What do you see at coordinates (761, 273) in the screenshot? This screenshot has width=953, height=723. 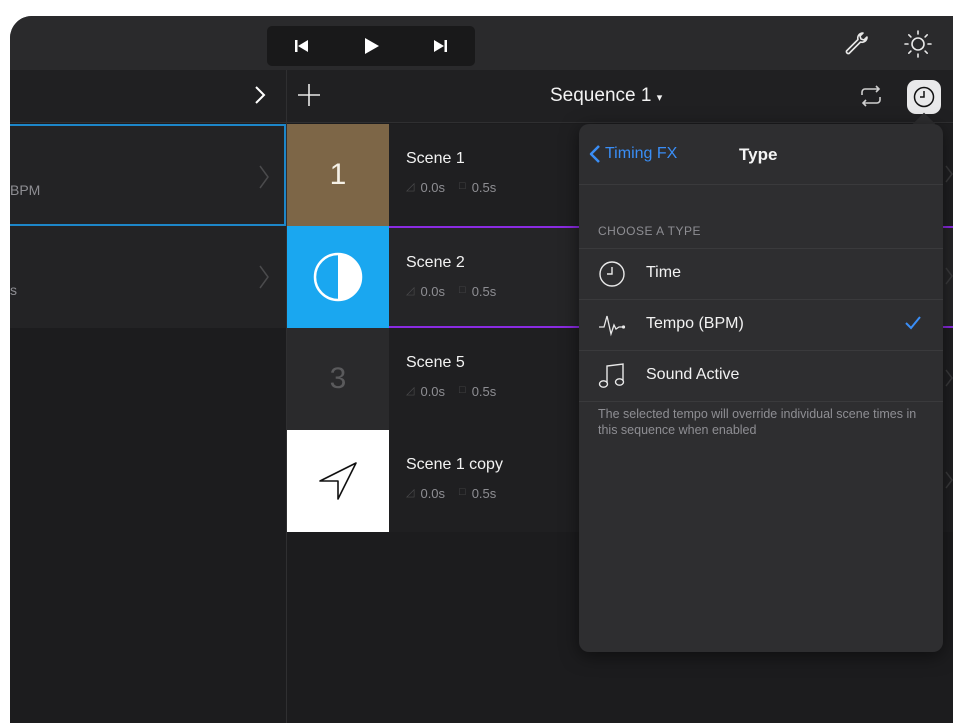 I see `option-time: Time` at bounding box center [761, 273].